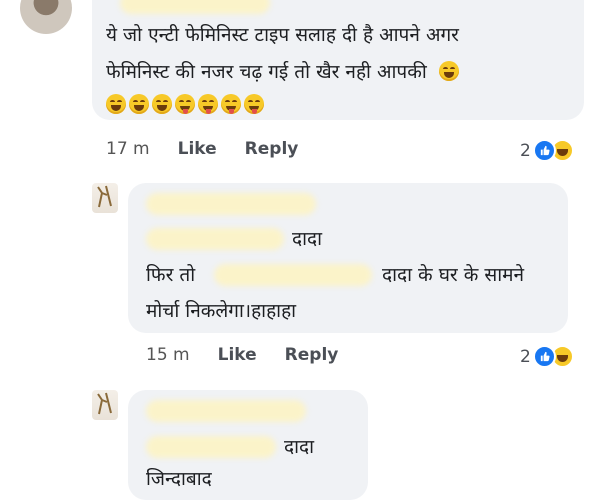 This screenshot has height=500, width=598. Describe the element at coordinates (266, 72) in the screenshot. I see `comment-line-2-text: फेमिनिस्ट की नजर चढ़ गई तो खैर नही आपकी` at that location.